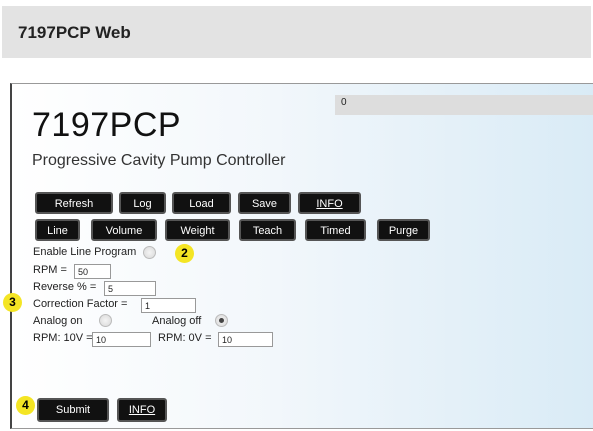 The width and height of the screenshot is (593, 431). I want to click on correction-factor-label: Correction Factor =, so click(80, 304).